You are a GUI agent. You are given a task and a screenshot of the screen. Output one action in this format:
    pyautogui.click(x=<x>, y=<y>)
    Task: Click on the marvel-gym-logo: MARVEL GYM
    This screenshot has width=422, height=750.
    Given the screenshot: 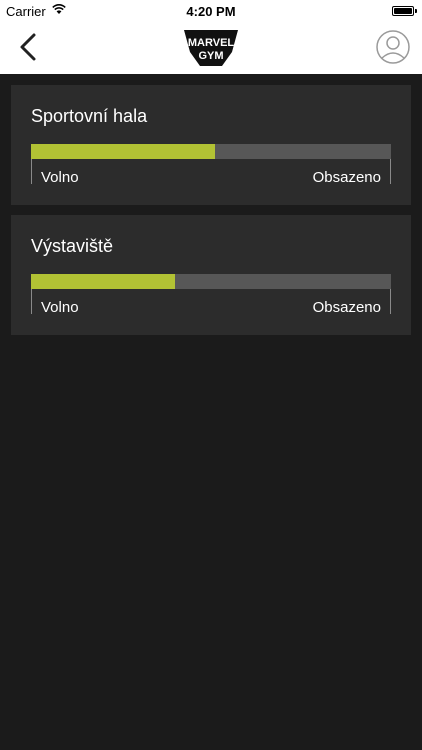 What is the action you would take?
    pyautogui.click(x=211, y=48)
    